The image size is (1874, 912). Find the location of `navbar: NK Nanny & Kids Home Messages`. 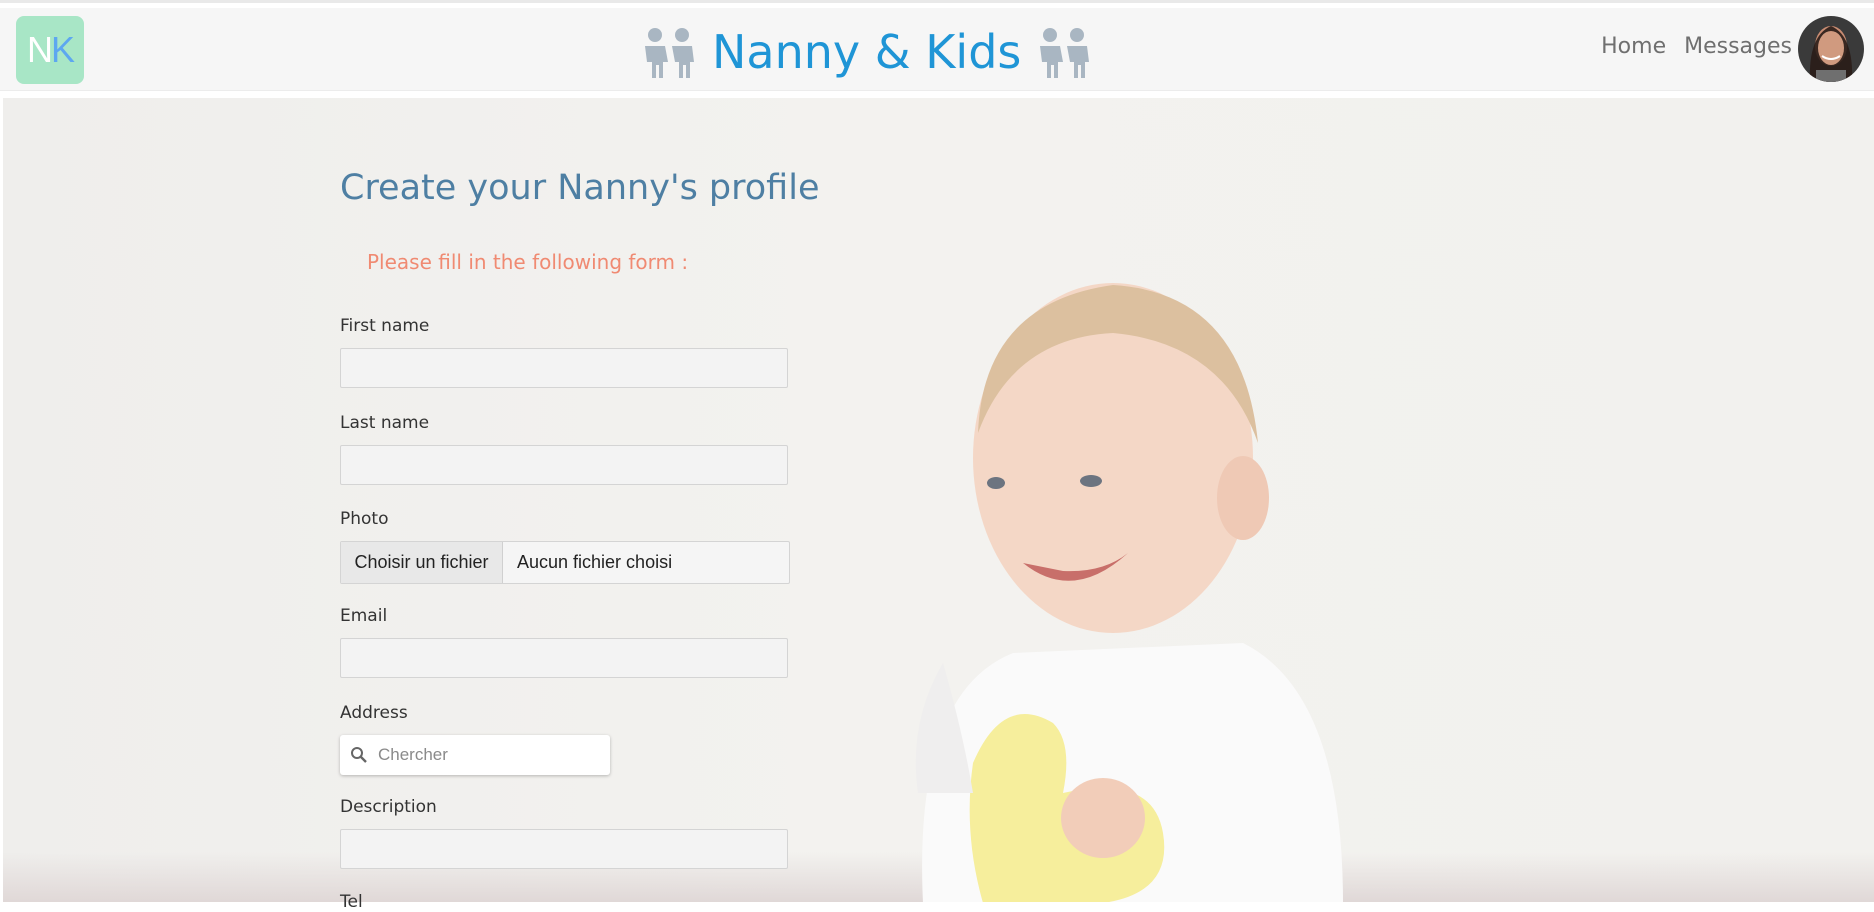

navbar: NK Nanny & Kids Home Messages is located at coordinates (937, 49).